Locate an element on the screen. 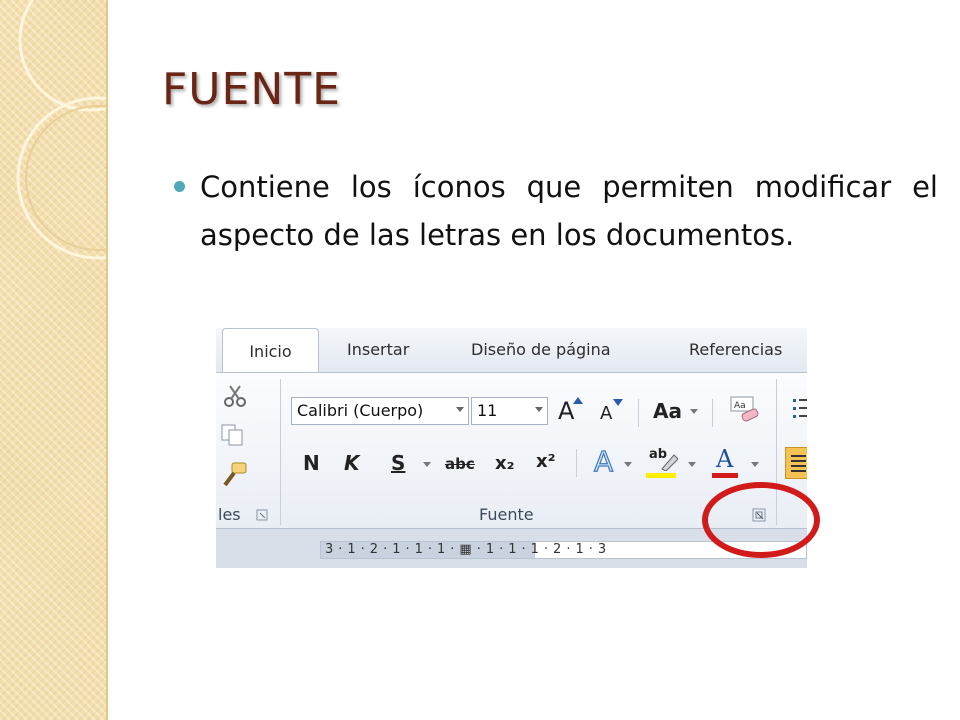  cut-icon is located at coordinates (235, 396).